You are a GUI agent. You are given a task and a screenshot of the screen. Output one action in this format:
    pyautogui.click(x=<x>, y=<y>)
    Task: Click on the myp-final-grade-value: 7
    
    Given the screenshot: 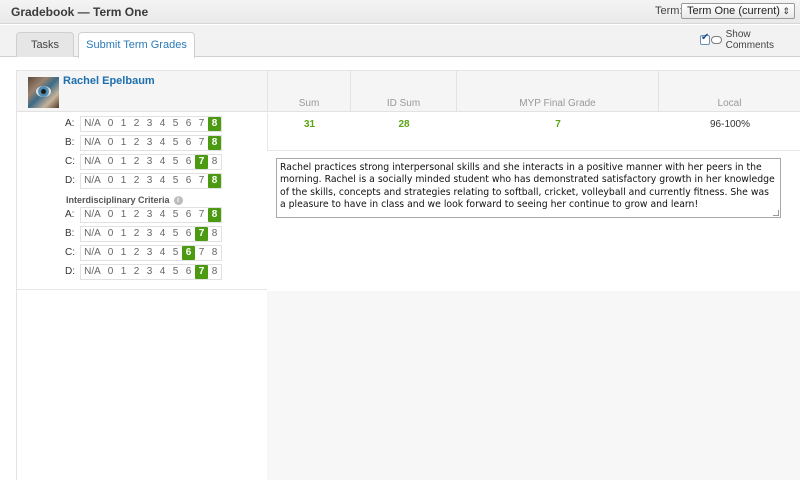 What is the action you would take?
    pyautogui.click(x=558, y=124)
    